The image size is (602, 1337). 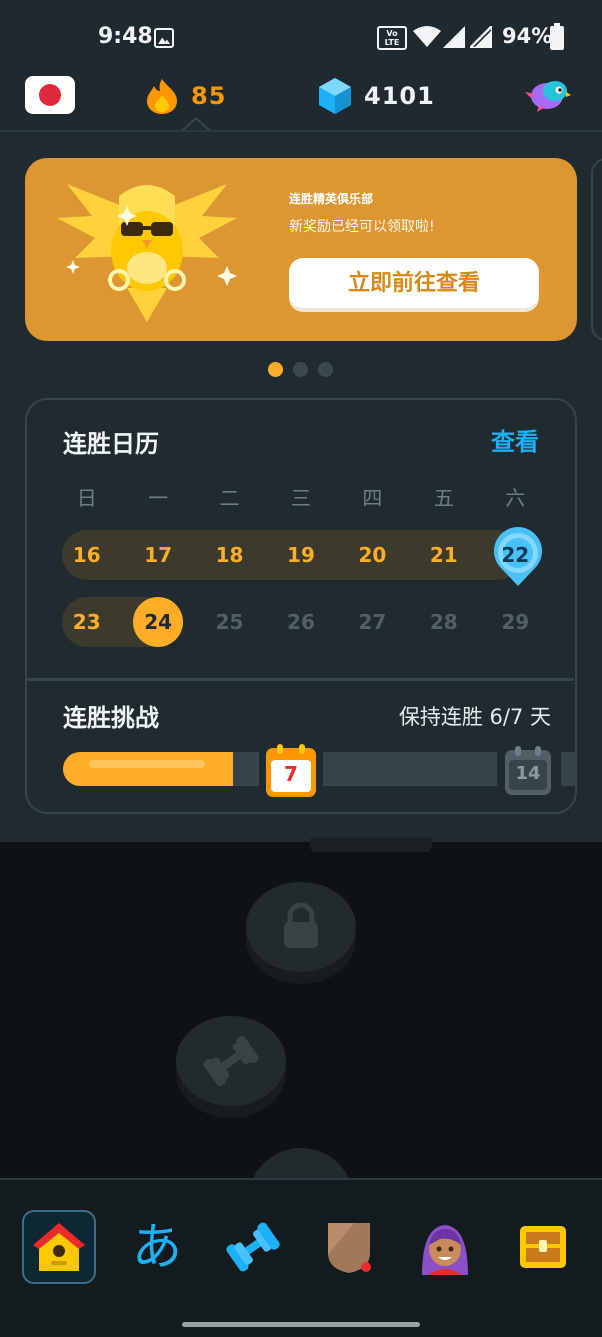 I want to click on weekday-header: 日 一 二 三 四 五 六, so click(x=301, y=496).